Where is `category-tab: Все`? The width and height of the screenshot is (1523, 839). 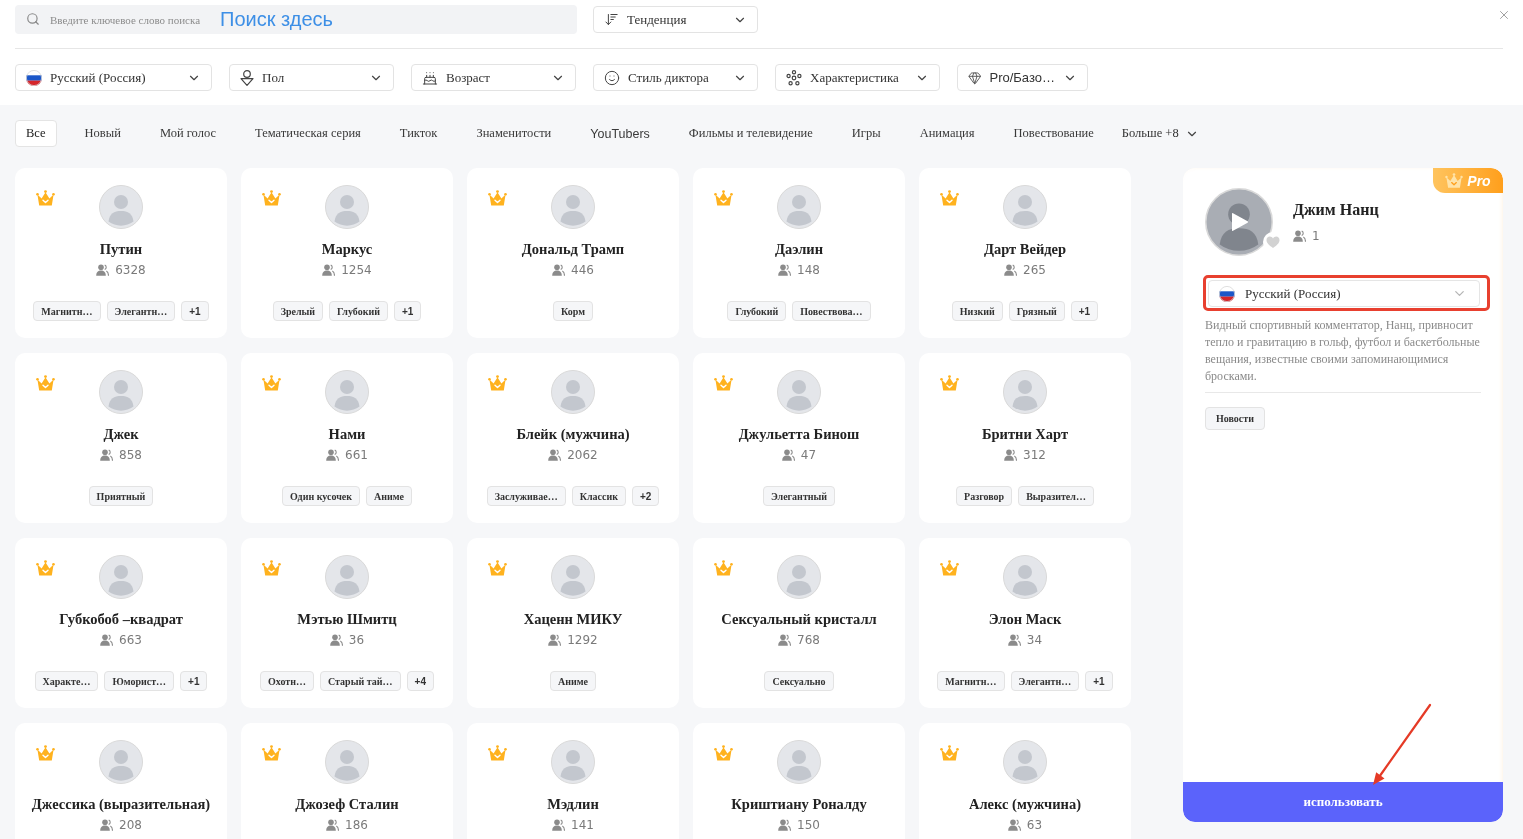 category-tab: Все is located at coordinates (36, 133).